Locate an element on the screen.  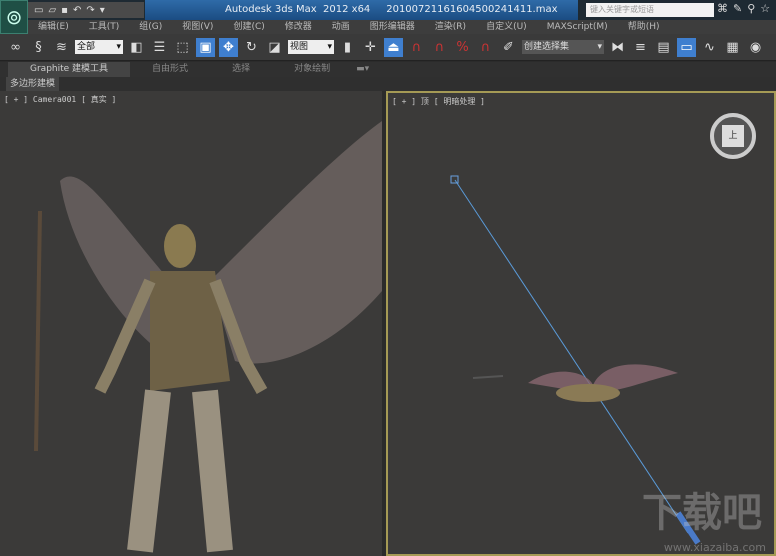
menu-maxscript: MAXScript(M) is located at coordinates (577, 27).